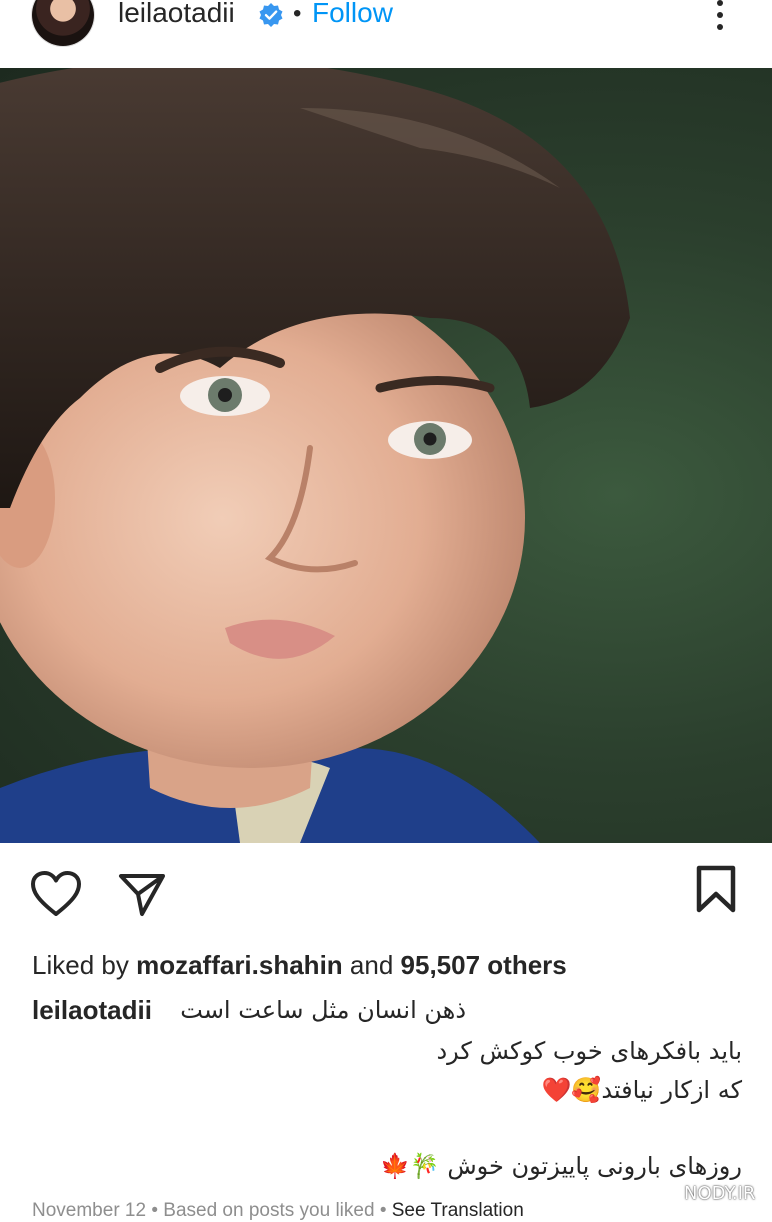 This screenshot has width=772, height=1222. What do you see at coordinates (589, 1051) in the screenshot?
I see `caption-line-2: باید بافکرهای خوب کوکش کرد` at bounding box center [589, 1051].